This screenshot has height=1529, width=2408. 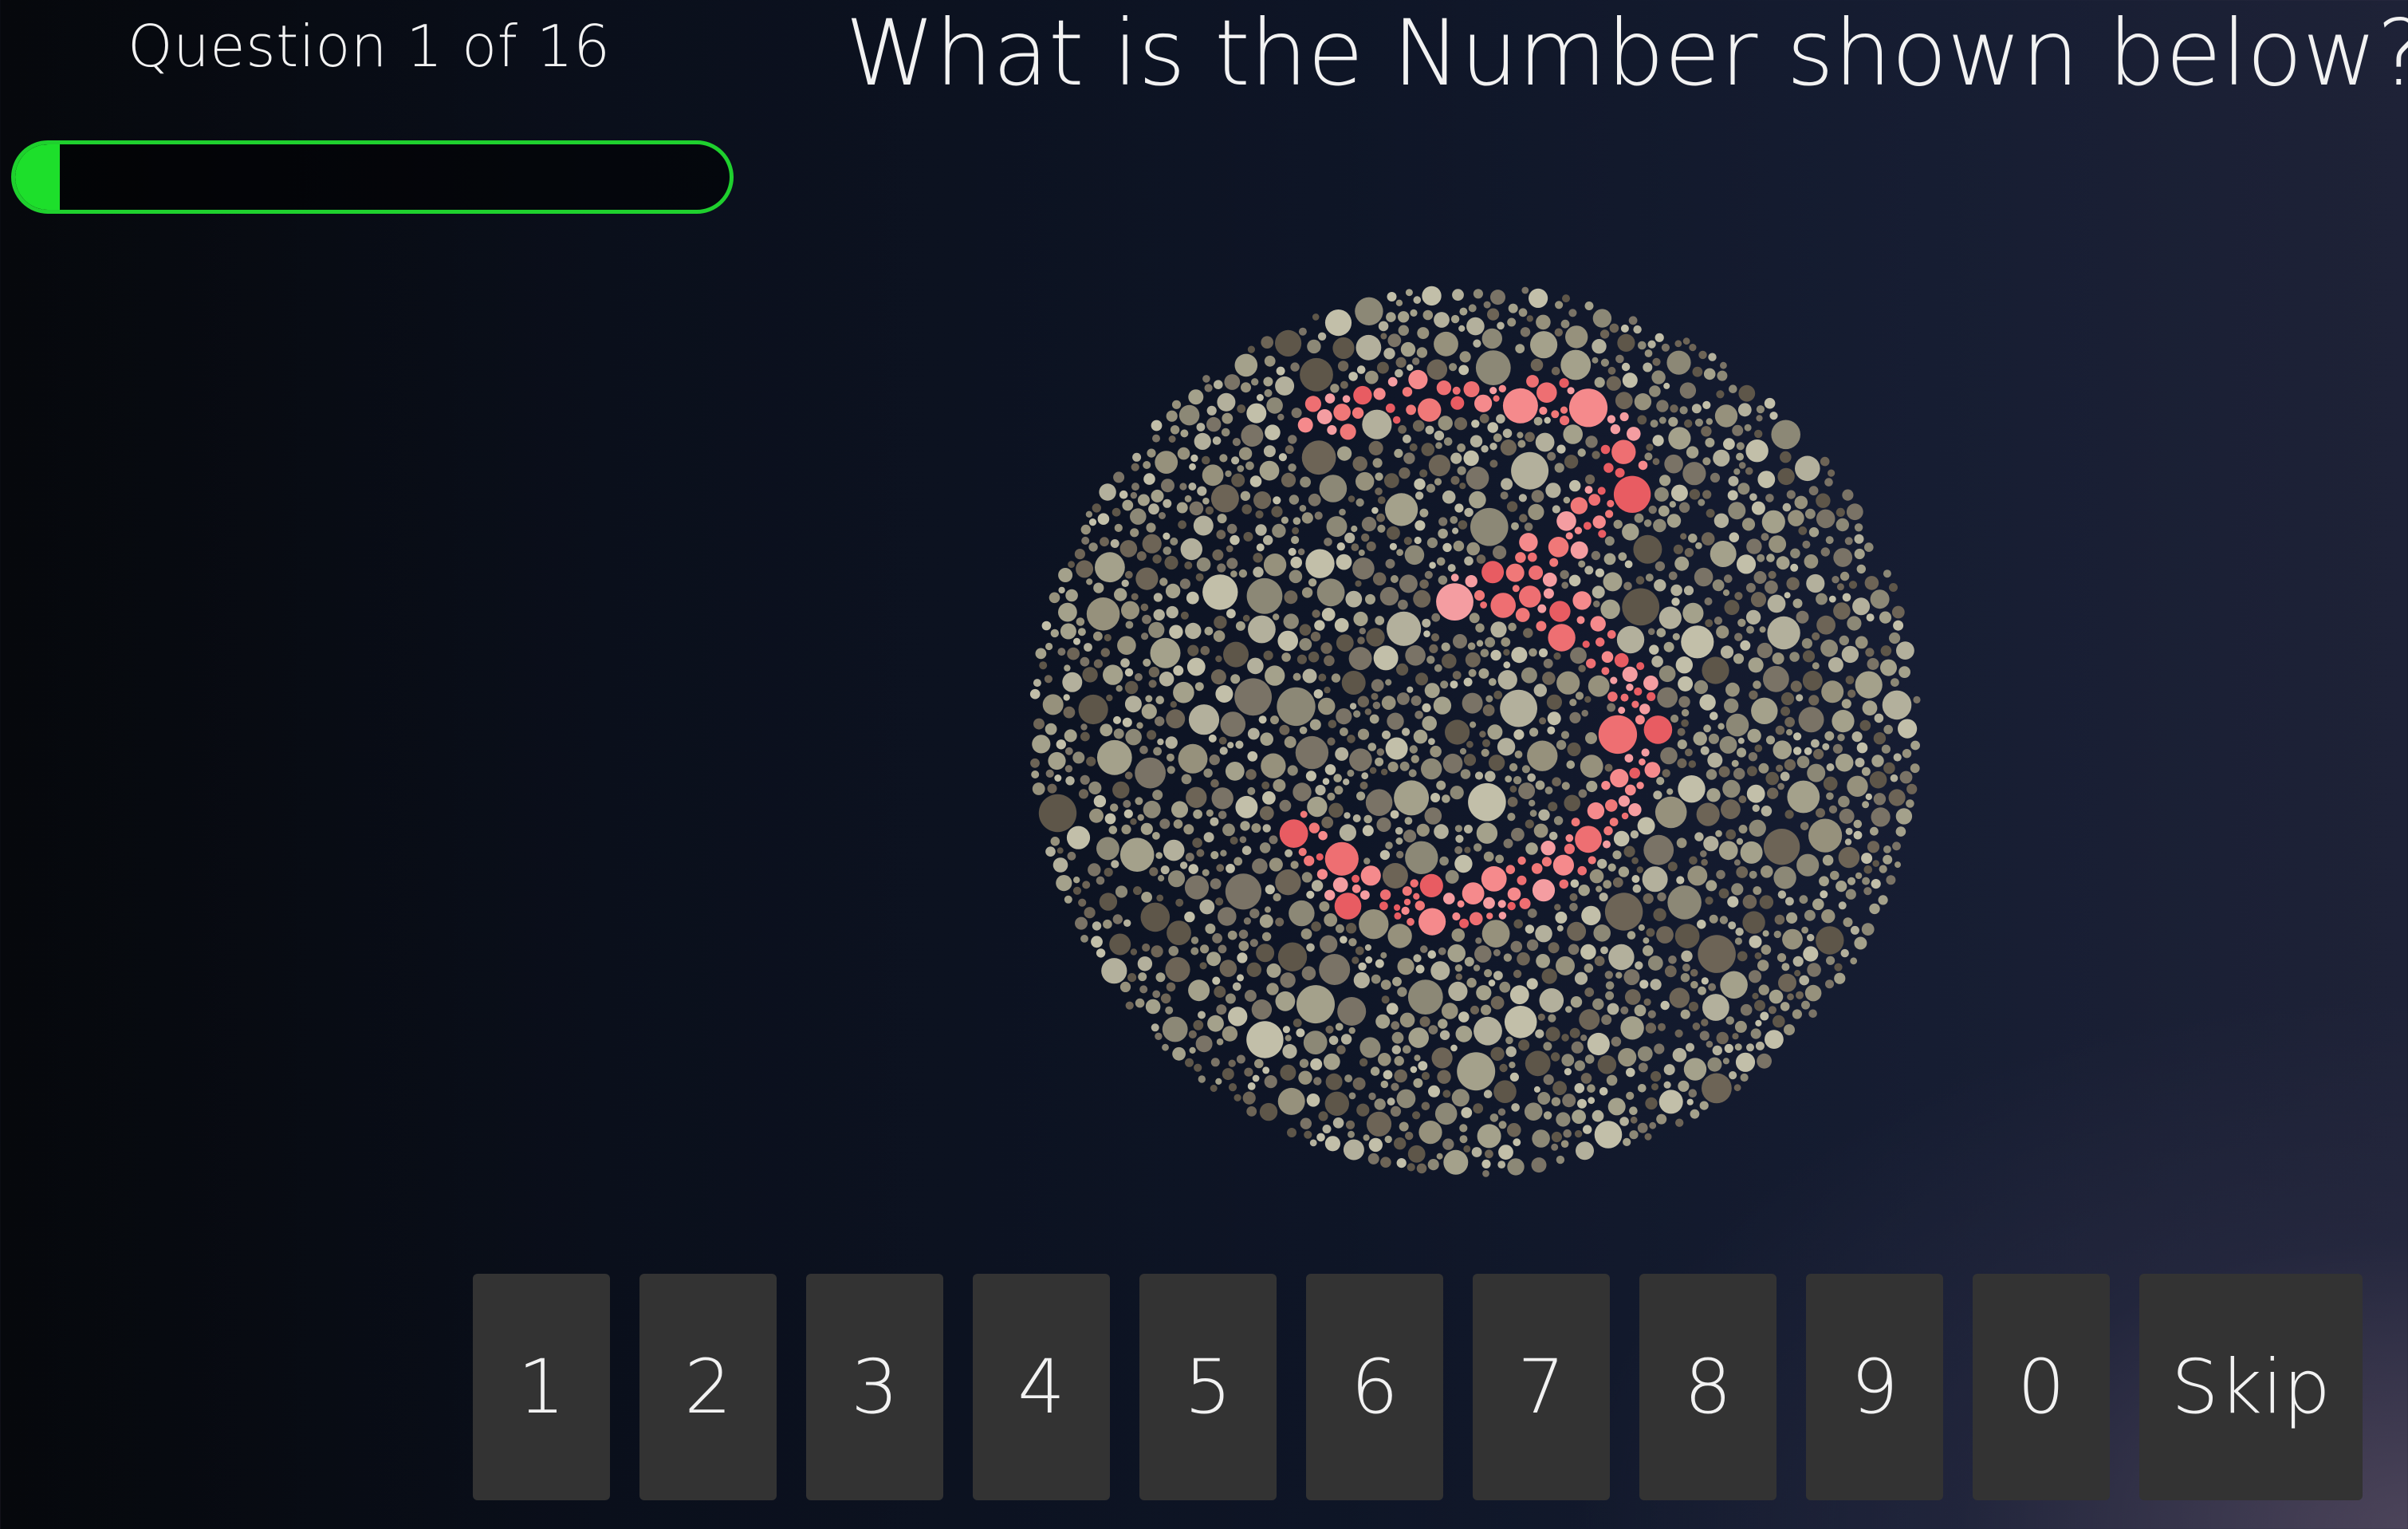 What do you see at coordinates (875, 1387) in the screenshot?
I see `key-3-button: 3` at bounding box center [875, 1387].